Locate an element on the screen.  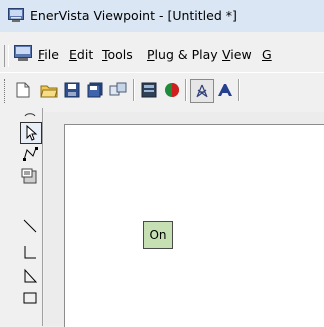
rectangle-icon is located at coordinates (30, 298).